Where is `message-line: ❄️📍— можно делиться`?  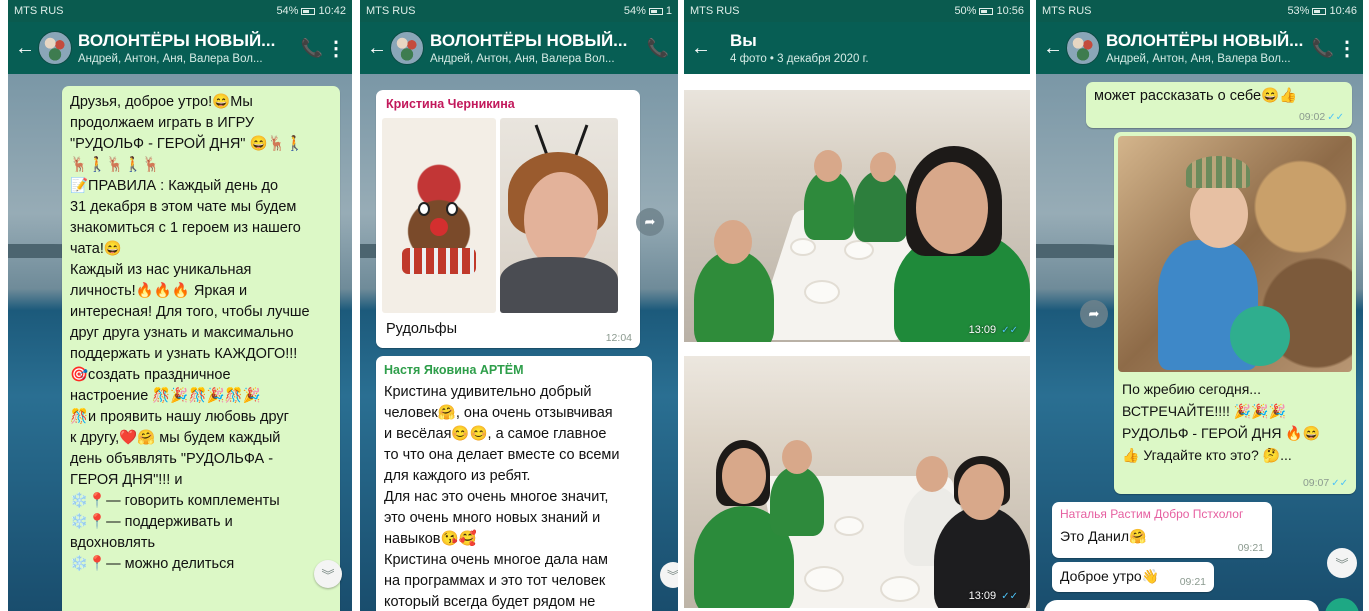
message-line: ❄️📍— можно делиться is located at coordinates (152, 564).